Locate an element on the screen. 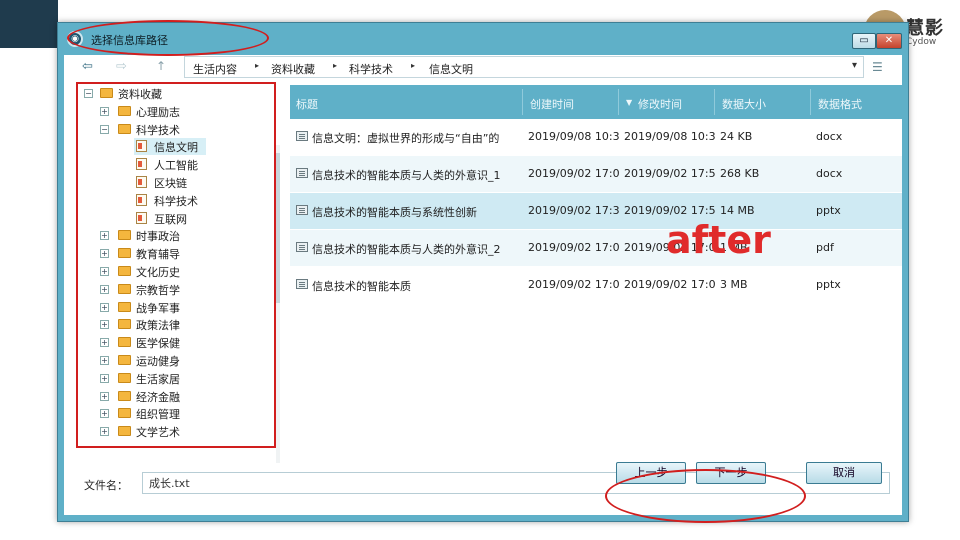 The height and width of the screenshot is (540, 960). navigation-bar: ⇦ ⇨ ↑ 生活内容 ▸ 资料收藏 ▸ 科学技术 ▸ 信息文明 ▾ ☰ is located at coordinates (483, 67).